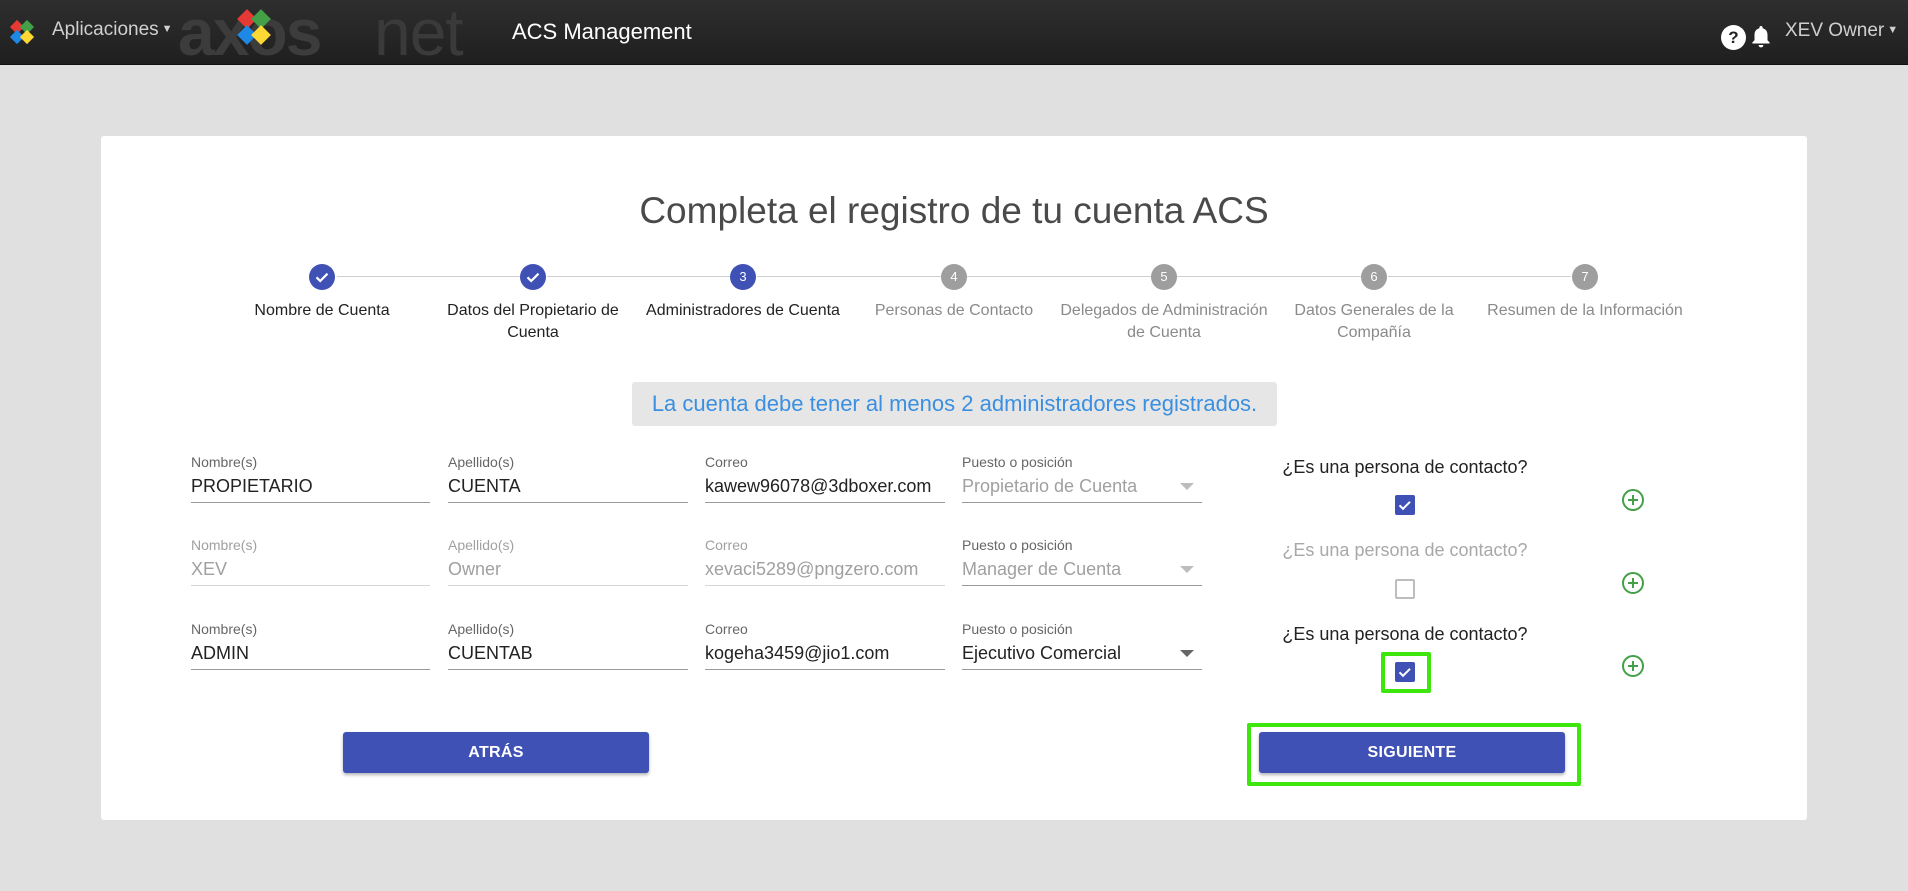  What do you see at coordinates (1164, 321) in the screenshot?
I see `step-label: Delegados de Administración de Cuenta` at bounding box center [1164, 321].